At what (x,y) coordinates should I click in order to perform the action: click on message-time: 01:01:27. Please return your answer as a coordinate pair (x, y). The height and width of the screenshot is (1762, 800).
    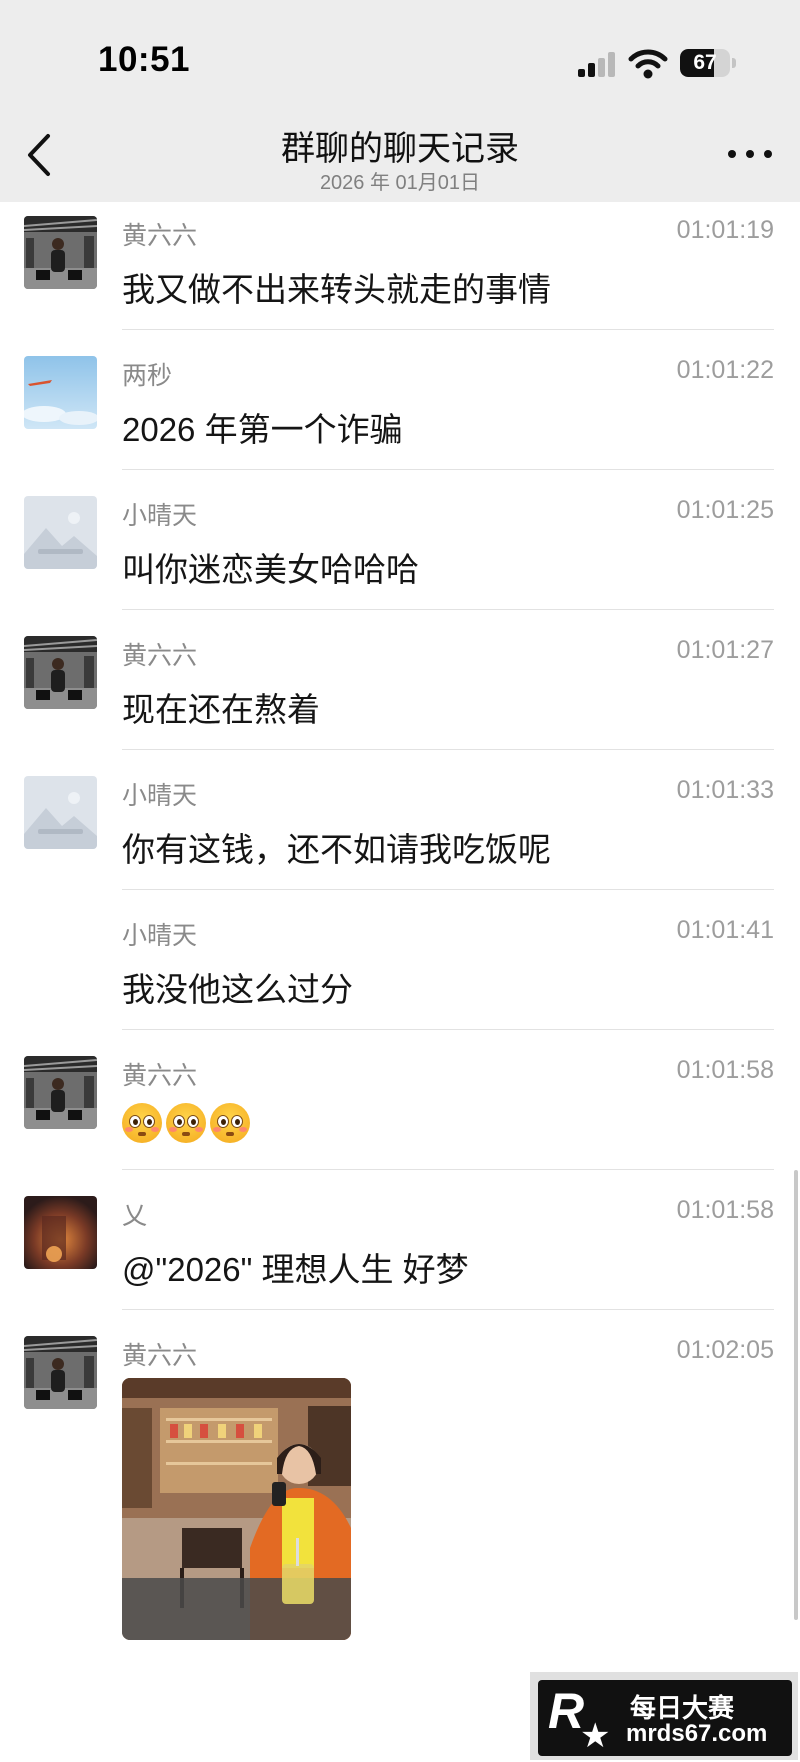
    Looking at the image, I should click on (725, 650).